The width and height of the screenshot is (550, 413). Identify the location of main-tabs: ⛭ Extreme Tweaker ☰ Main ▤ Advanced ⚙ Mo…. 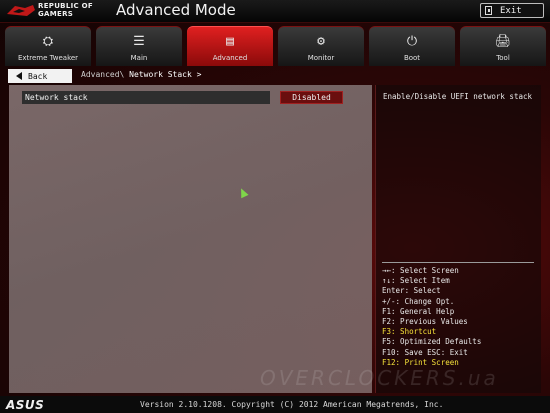
(275, 46).